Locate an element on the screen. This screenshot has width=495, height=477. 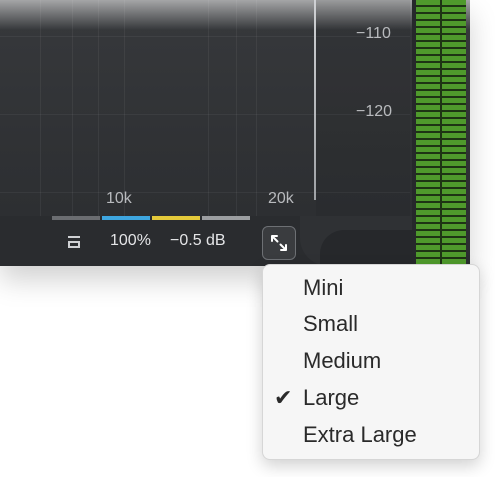
gain-readout: −0.5 dB is located at coordinates (198, 241).